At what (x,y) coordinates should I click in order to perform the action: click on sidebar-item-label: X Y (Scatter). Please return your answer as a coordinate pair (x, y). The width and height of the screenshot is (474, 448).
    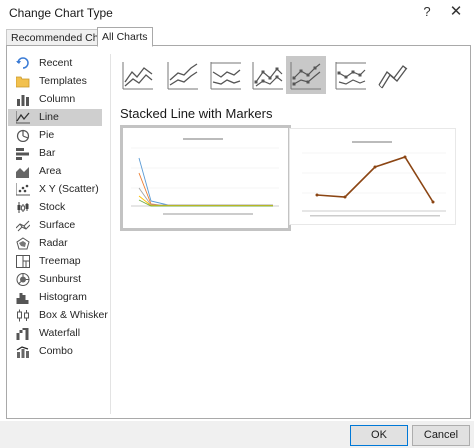
    Looking at the image, I should click on (69, 189).